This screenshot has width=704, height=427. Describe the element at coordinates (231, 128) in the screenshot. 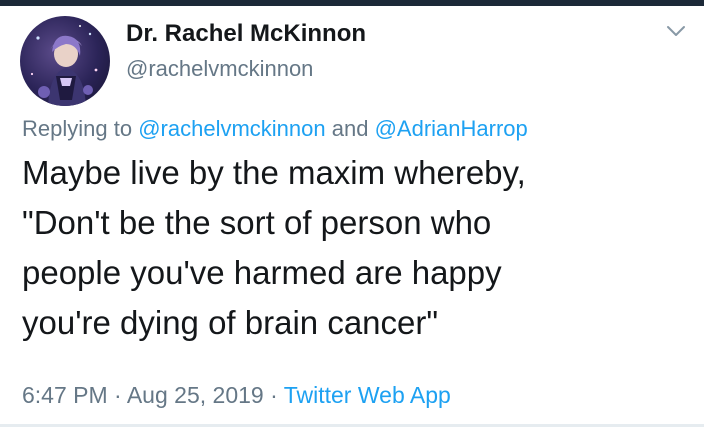

I see `mention-link: @rachelvmckinnon` at that location.